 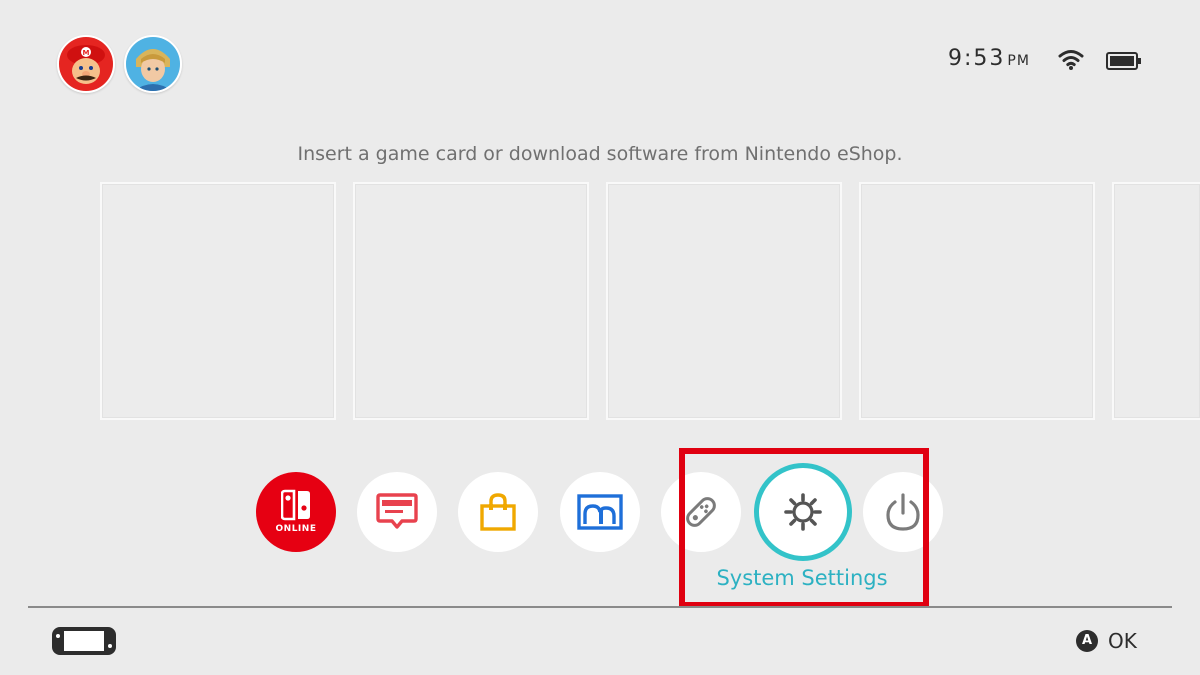 I want to click on online-label: ONLINE, so click(x=296, y=529).